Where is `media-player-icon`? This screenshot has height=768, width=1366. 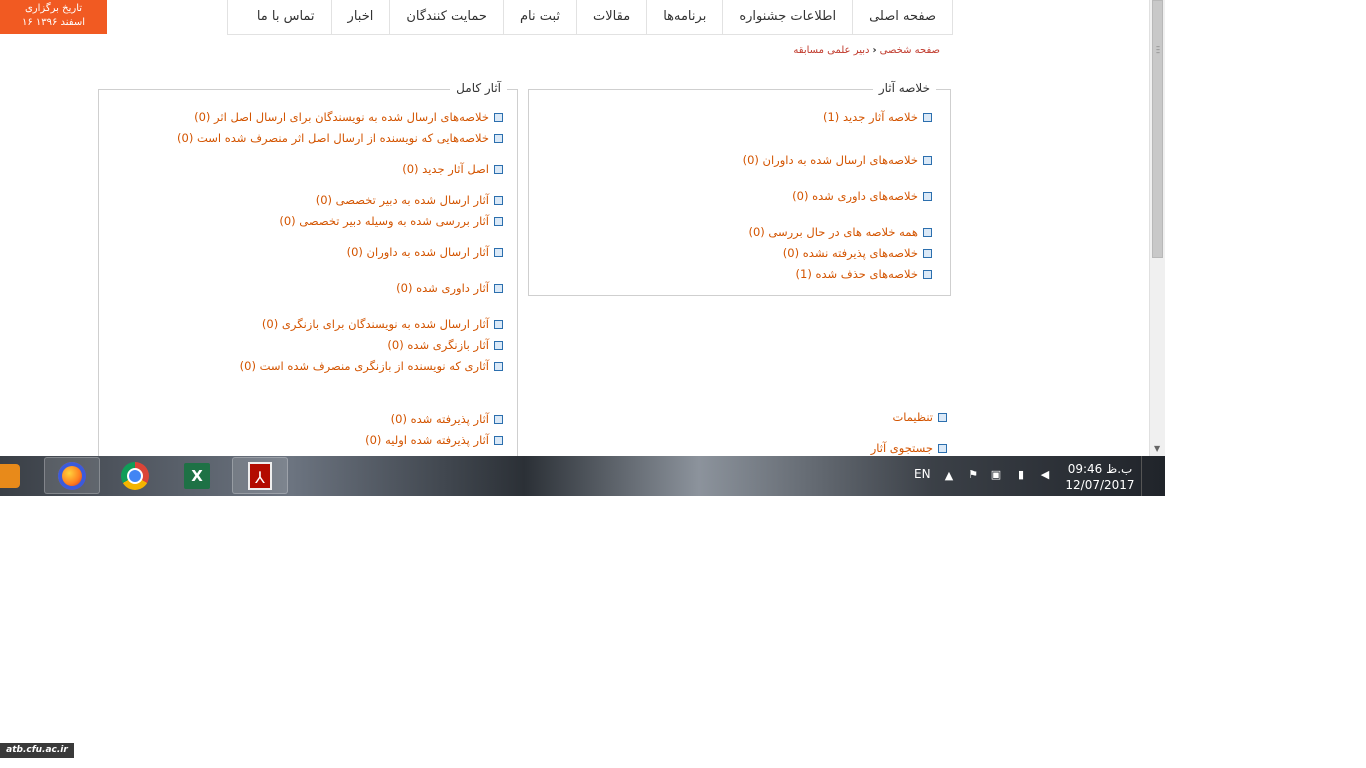
media-player-icon is located at coordinates (10, 476).